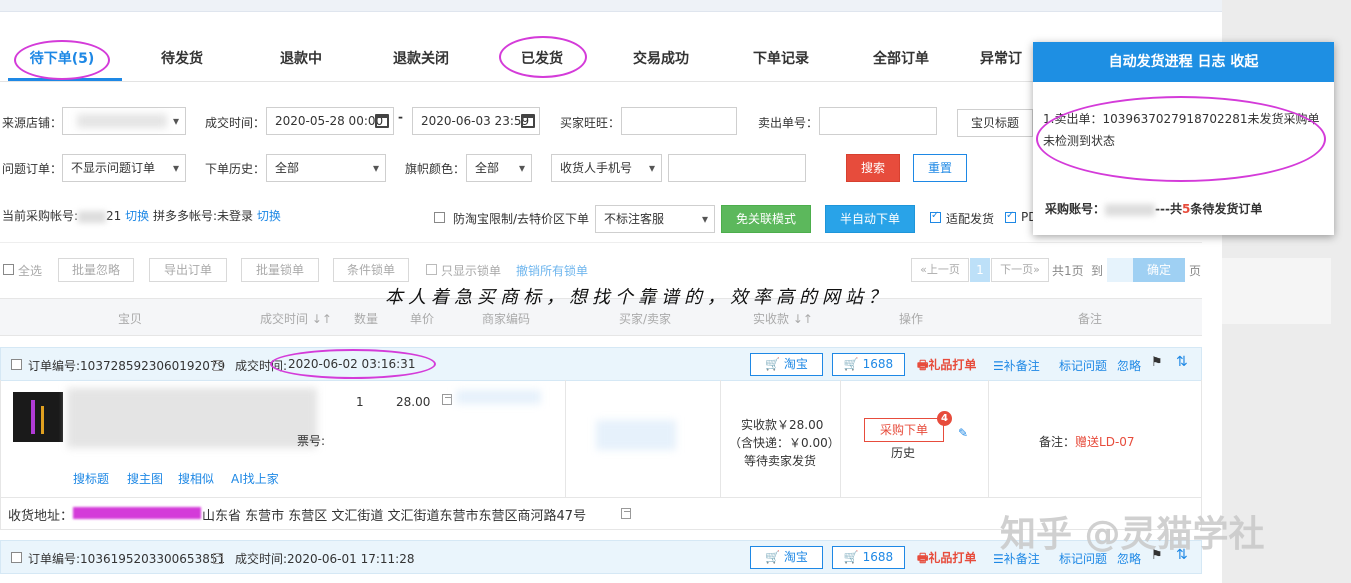 The width and height of the screenshot is (1351, 583). I want to click on search-image-link: 搜主图, so click(145, 478).